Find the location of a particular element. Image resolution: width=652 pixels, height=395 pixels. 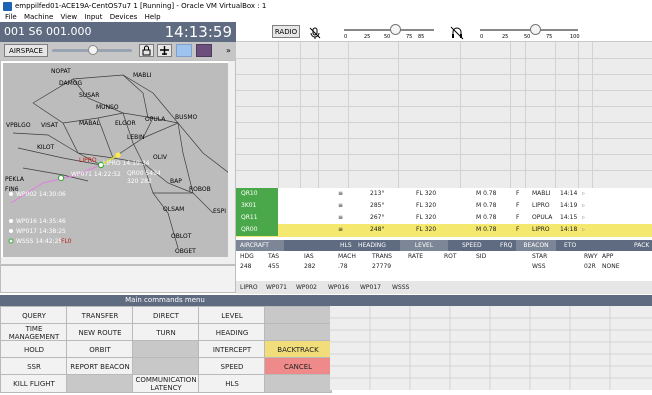

slider-a-tick-50: 50 is located at coordinates (387, 37).